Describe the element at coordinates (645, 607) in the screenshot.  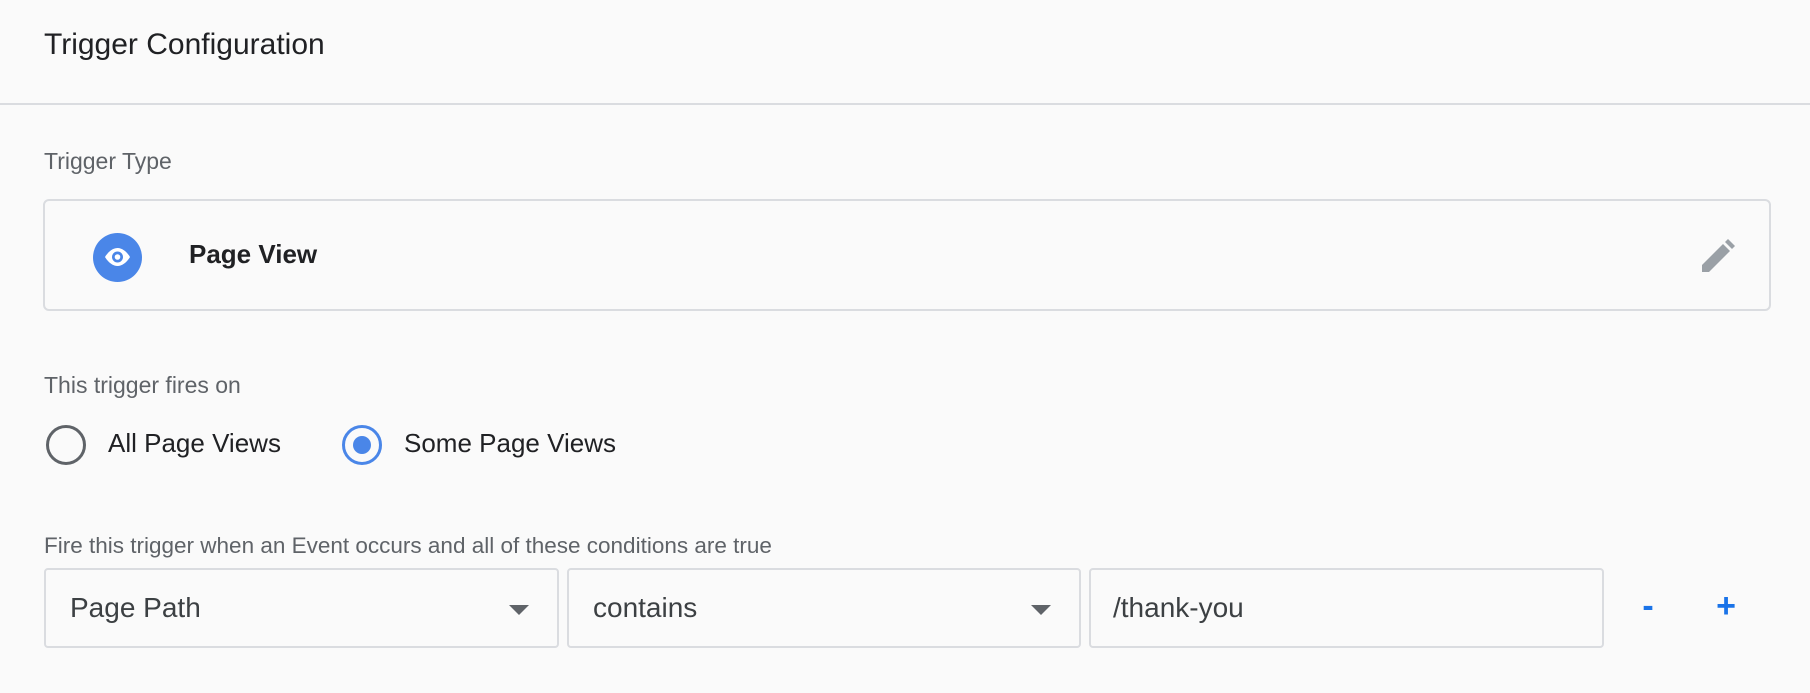
I see `condition-operator-value: contains` at that location.